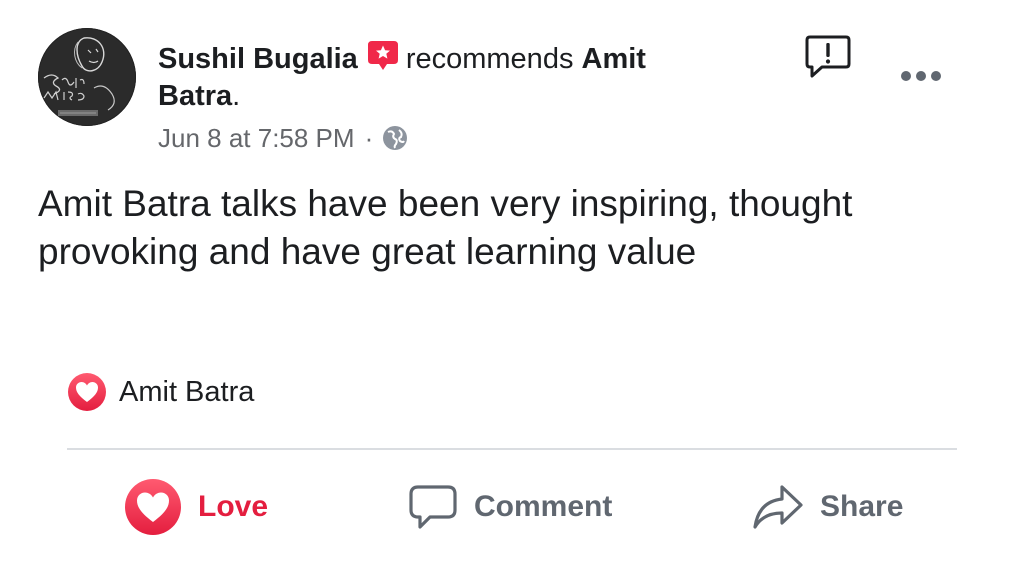 The image size is (1024, 573). I want to click on comment-button: Comment, so click(510, 507).